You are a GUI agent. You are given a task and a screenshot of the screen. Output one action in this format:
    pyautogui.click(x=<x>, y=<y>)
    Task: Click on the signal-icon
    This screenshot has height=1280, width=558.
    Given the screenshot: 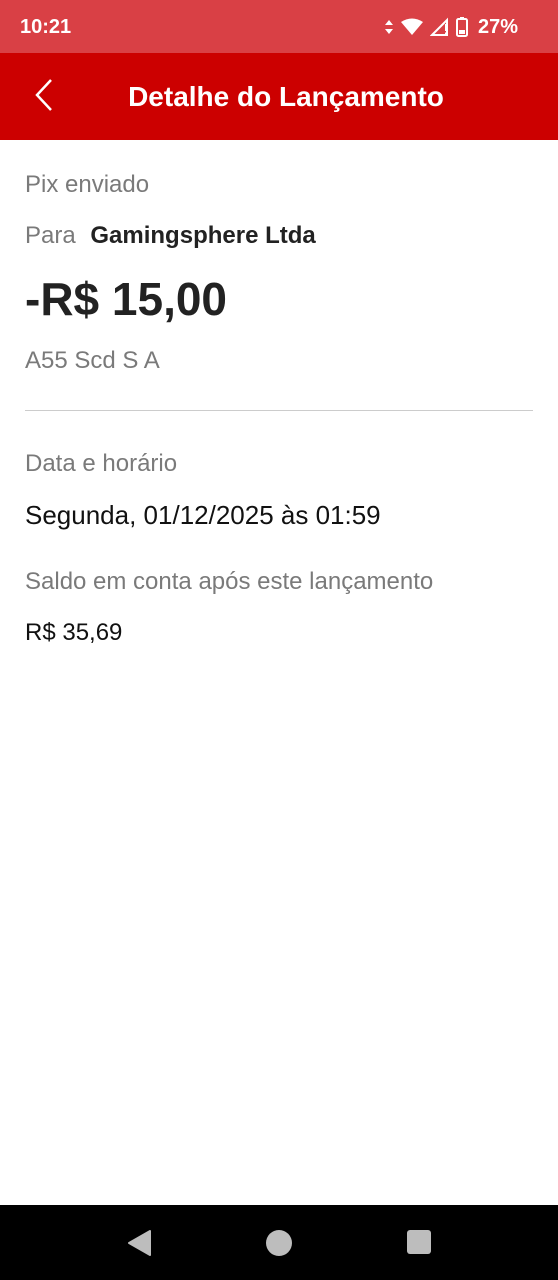 What is the action you would take?
    pyautogui.click(x=439, y=27)
    